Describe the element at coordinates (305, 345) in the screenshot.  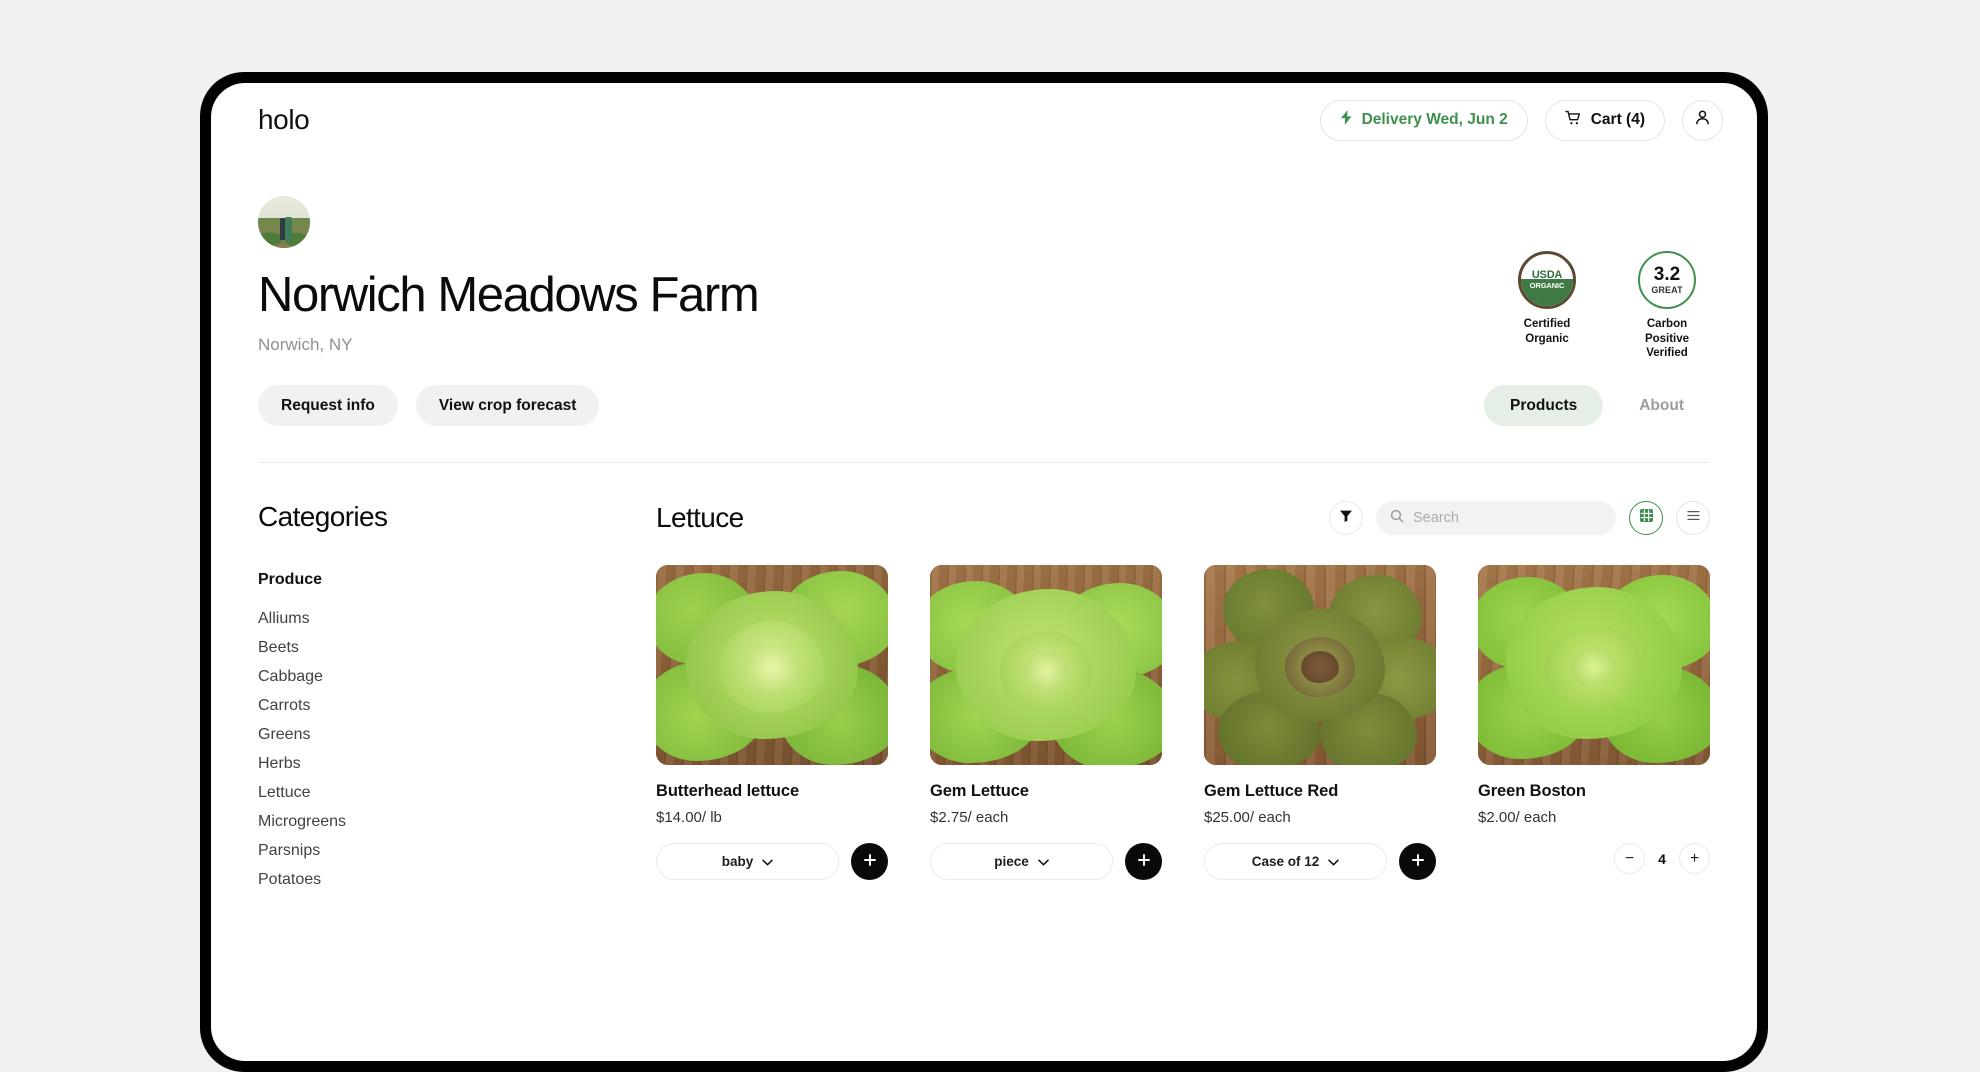
I see `farm-location: Norwich, NY` at that location.